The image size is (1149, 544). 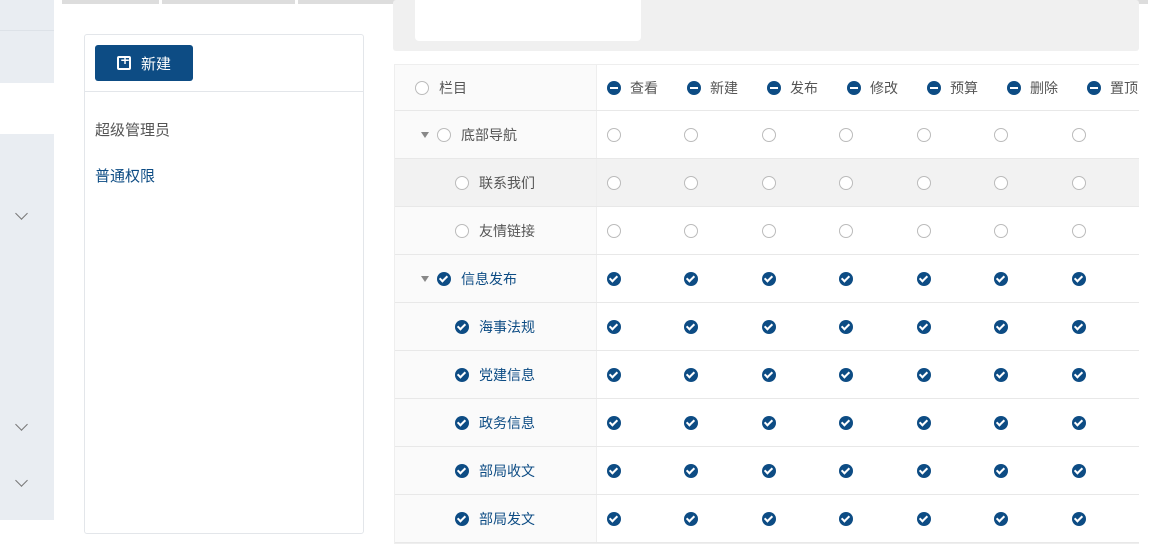 What do you see at coordinates (27, 108) in the screenshot?
I see `nav-item-active` at bounding box center [27, 108].